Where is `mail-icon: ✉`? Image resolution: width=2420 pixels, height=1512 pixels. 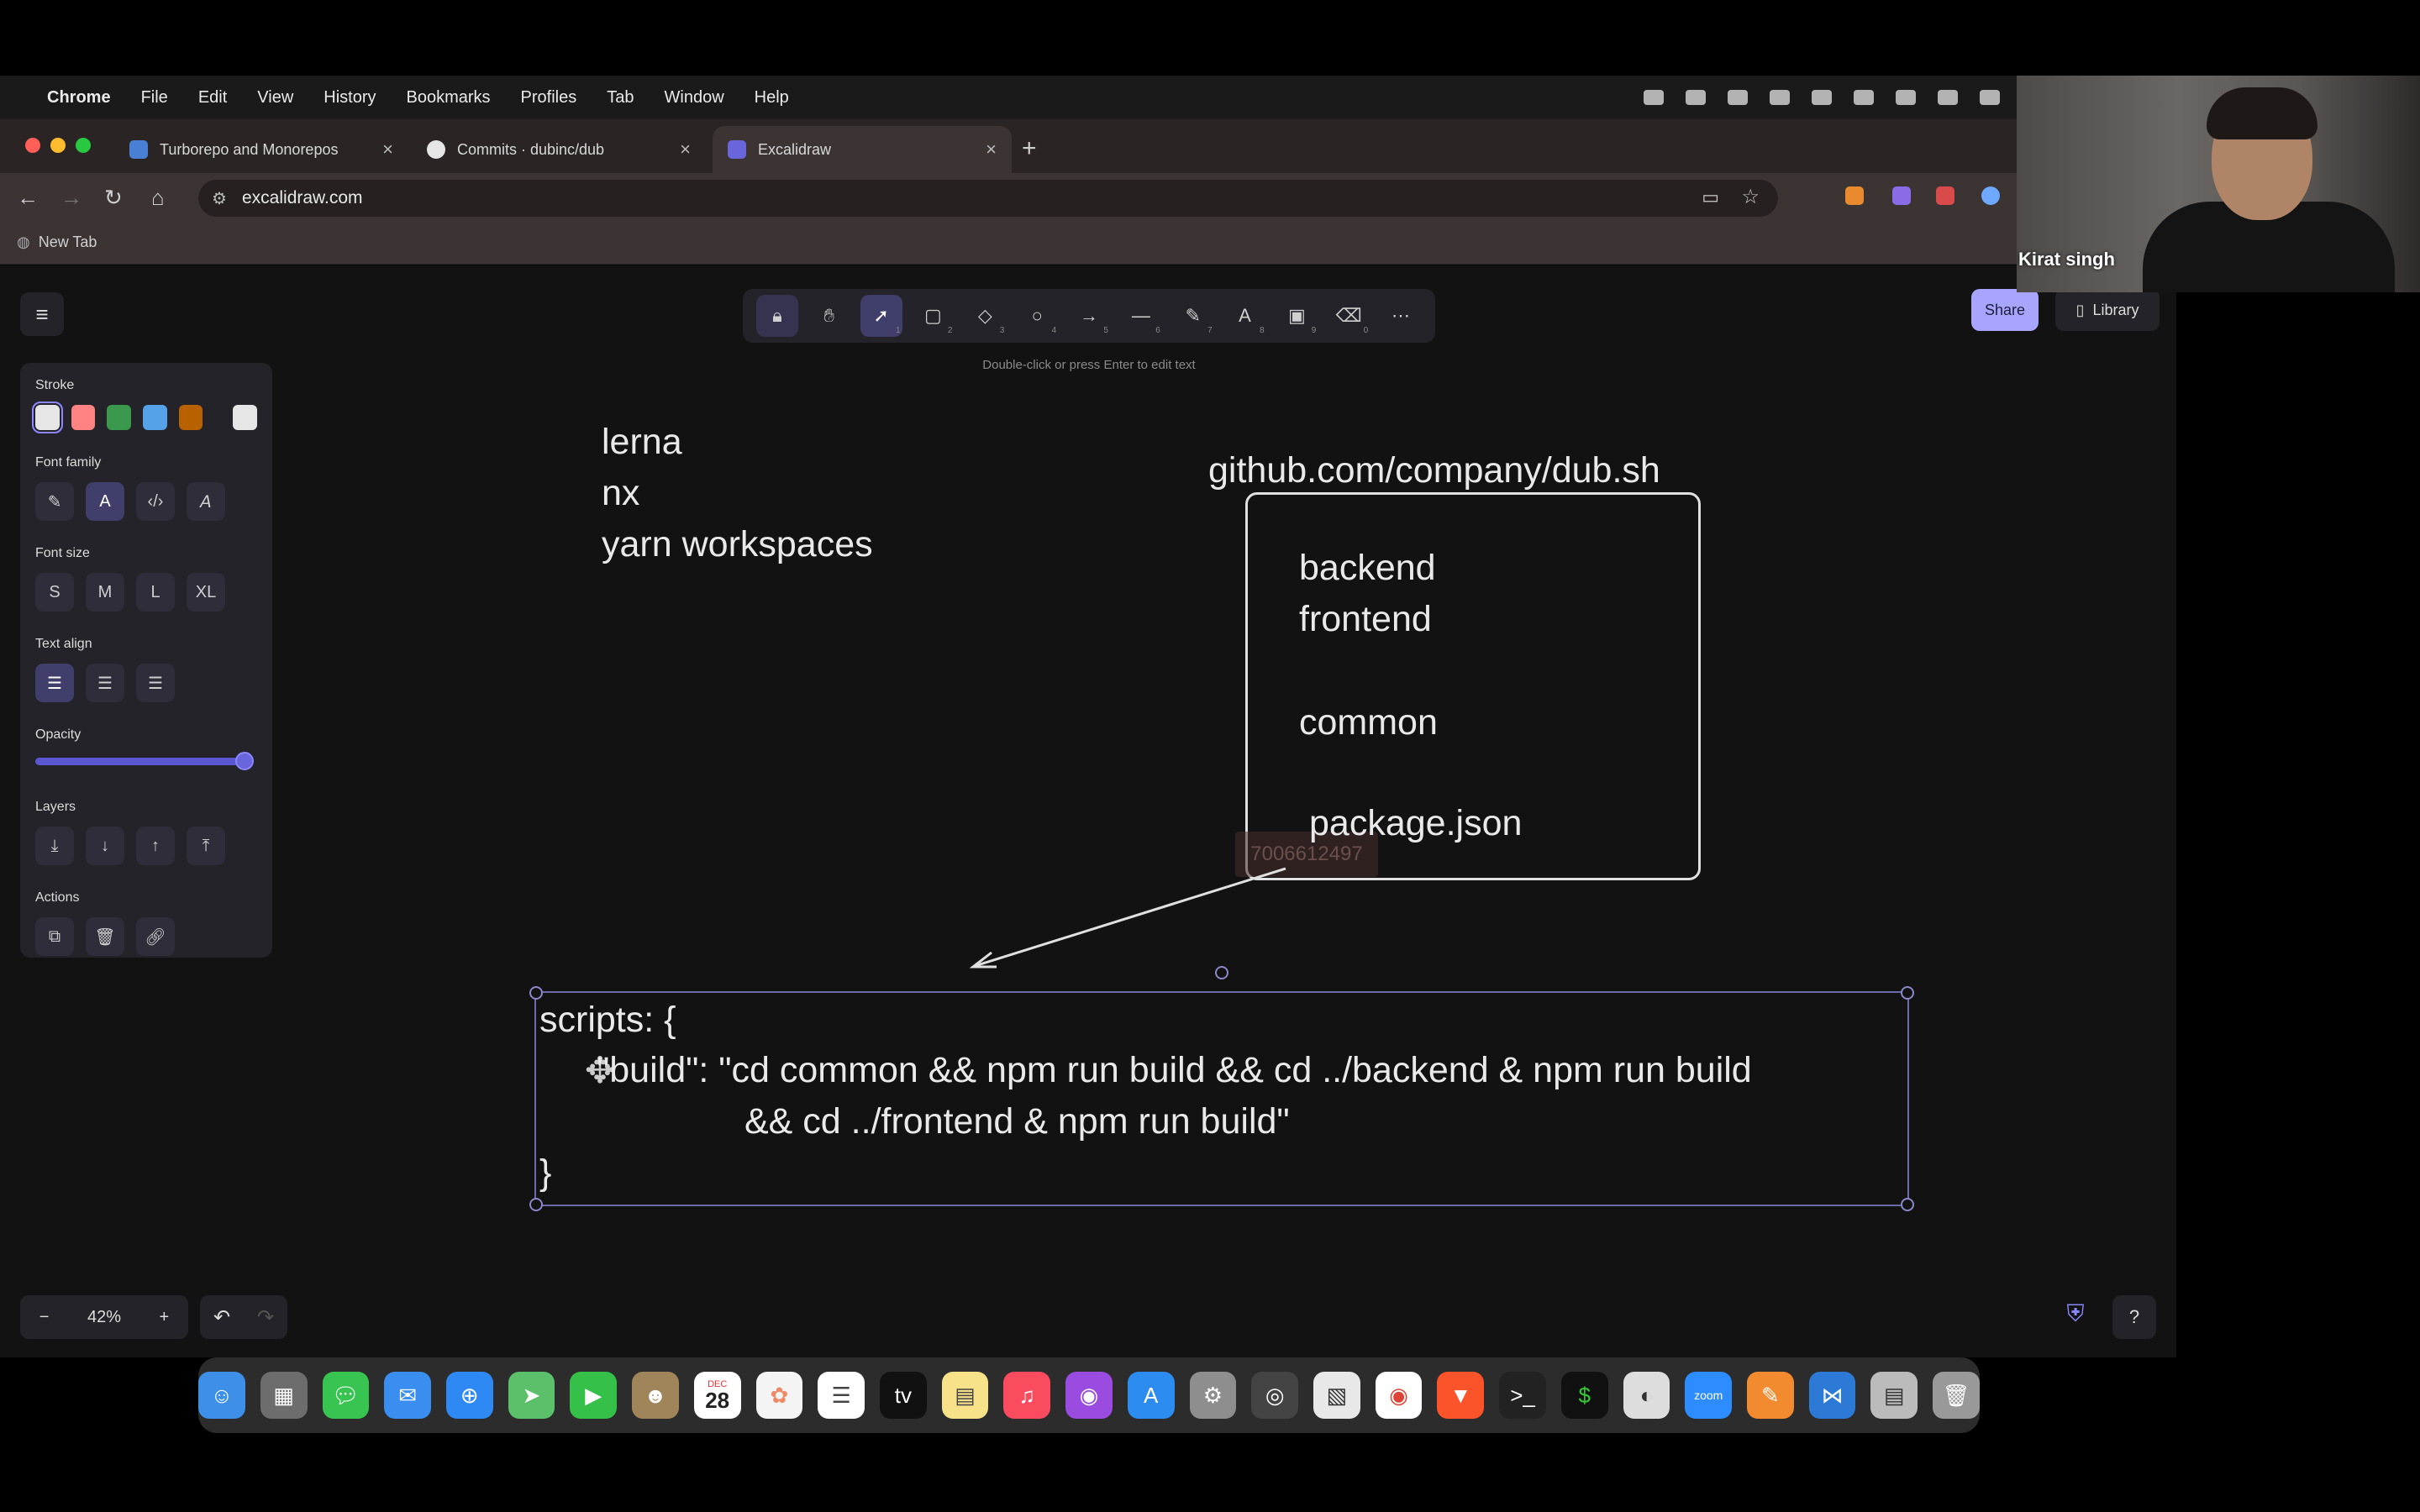 mail-icon: ✉ is located at coordinates (407, 1395).